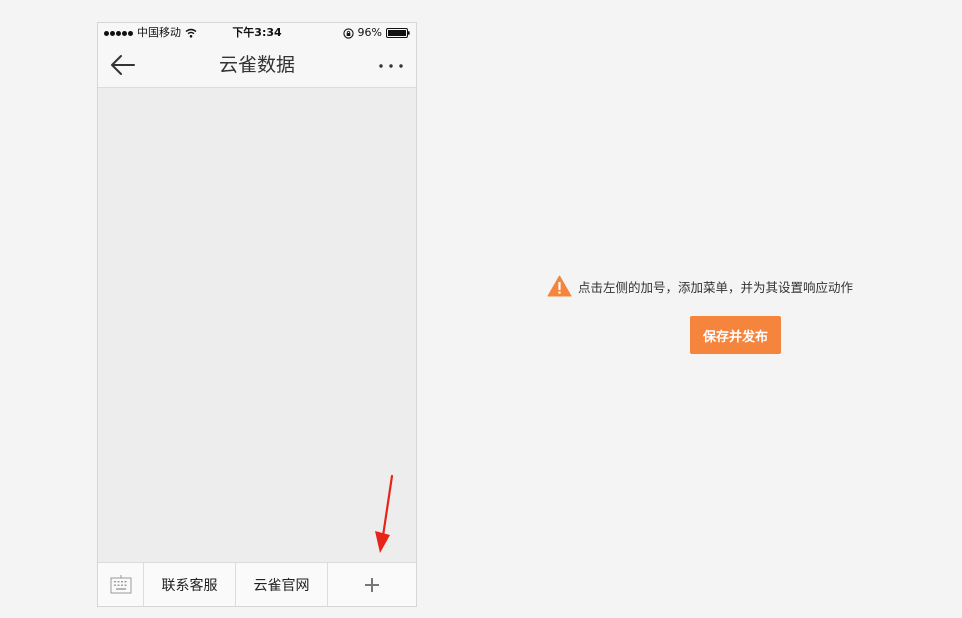 The height and width of the screenshot is (618, 962). I want to click on plus-icon, so click(372, 584).